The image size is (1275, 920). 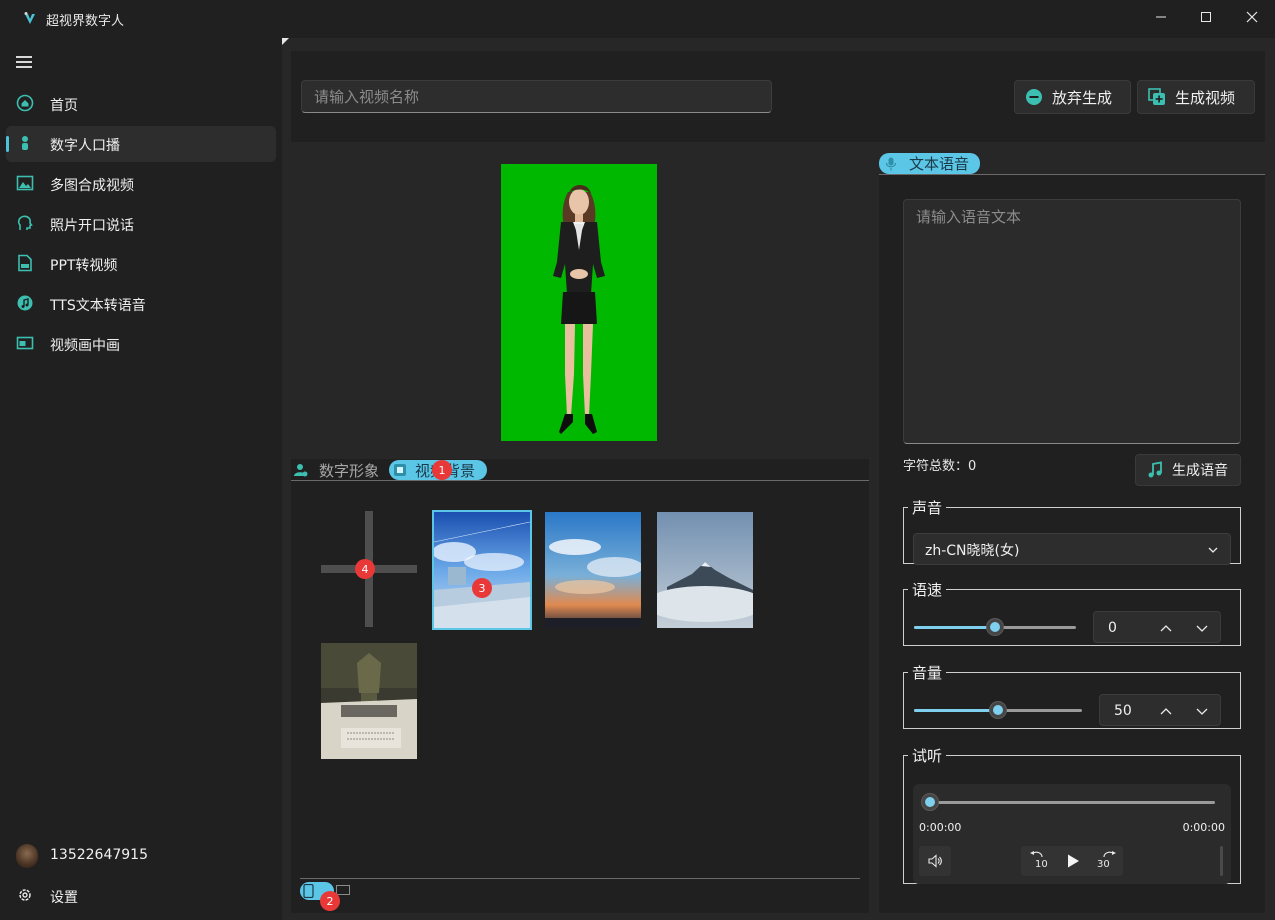 What do you see at coordinates (1072, 612) in the screenshot?
I see `speed-group: 语速 0` at bounding box center [1072, 612].